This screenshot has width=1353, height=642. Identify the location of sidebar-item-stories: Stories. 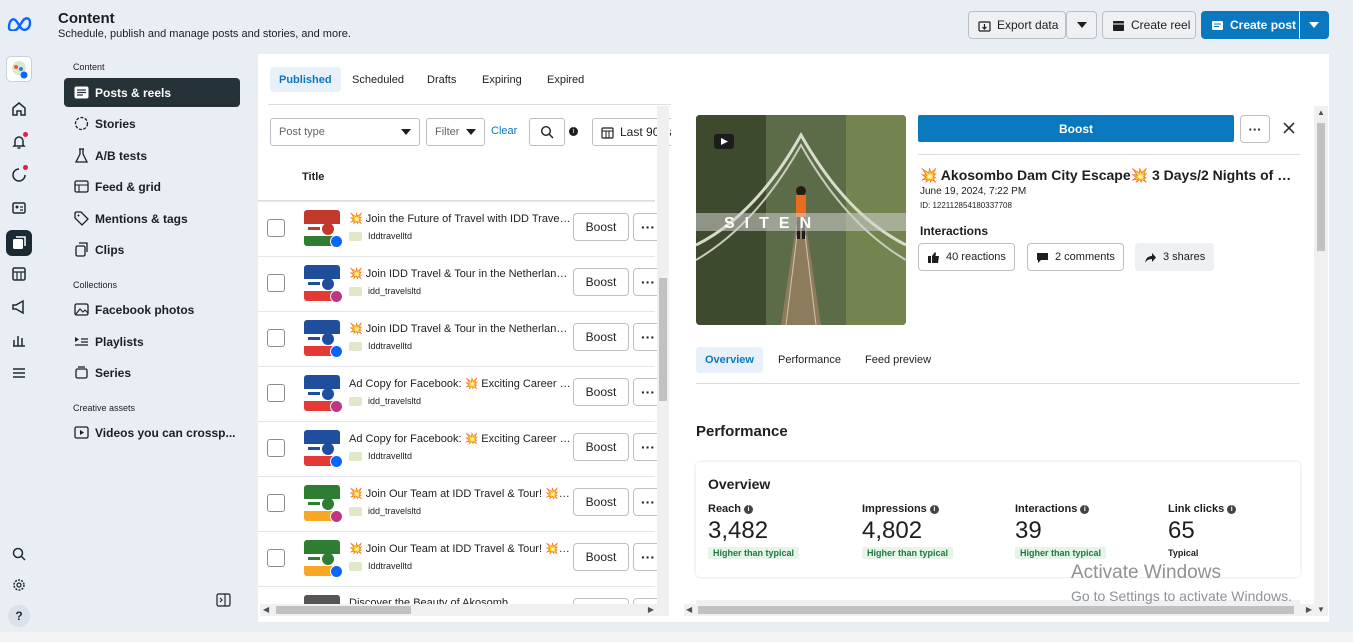
(152, 123).